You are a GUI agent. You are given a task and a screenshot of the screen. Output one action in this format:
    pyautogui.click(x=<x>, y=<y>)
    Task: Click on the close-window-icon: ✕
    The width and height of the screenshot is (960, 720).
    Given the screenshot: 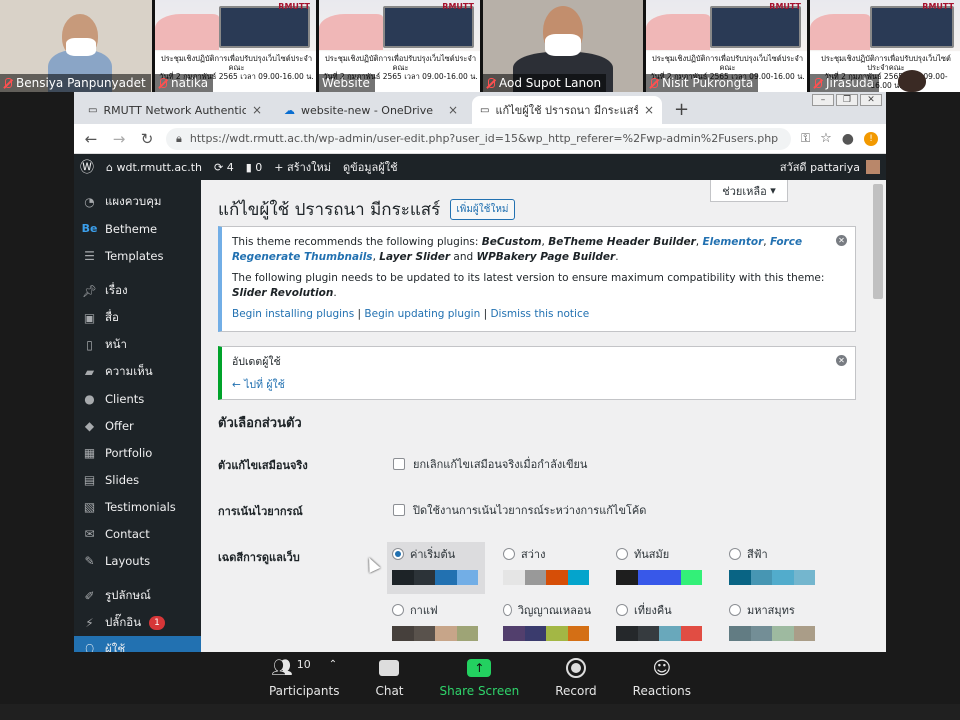 What is the action you would take?
    pyautogui.click(x=871, y=100)
    